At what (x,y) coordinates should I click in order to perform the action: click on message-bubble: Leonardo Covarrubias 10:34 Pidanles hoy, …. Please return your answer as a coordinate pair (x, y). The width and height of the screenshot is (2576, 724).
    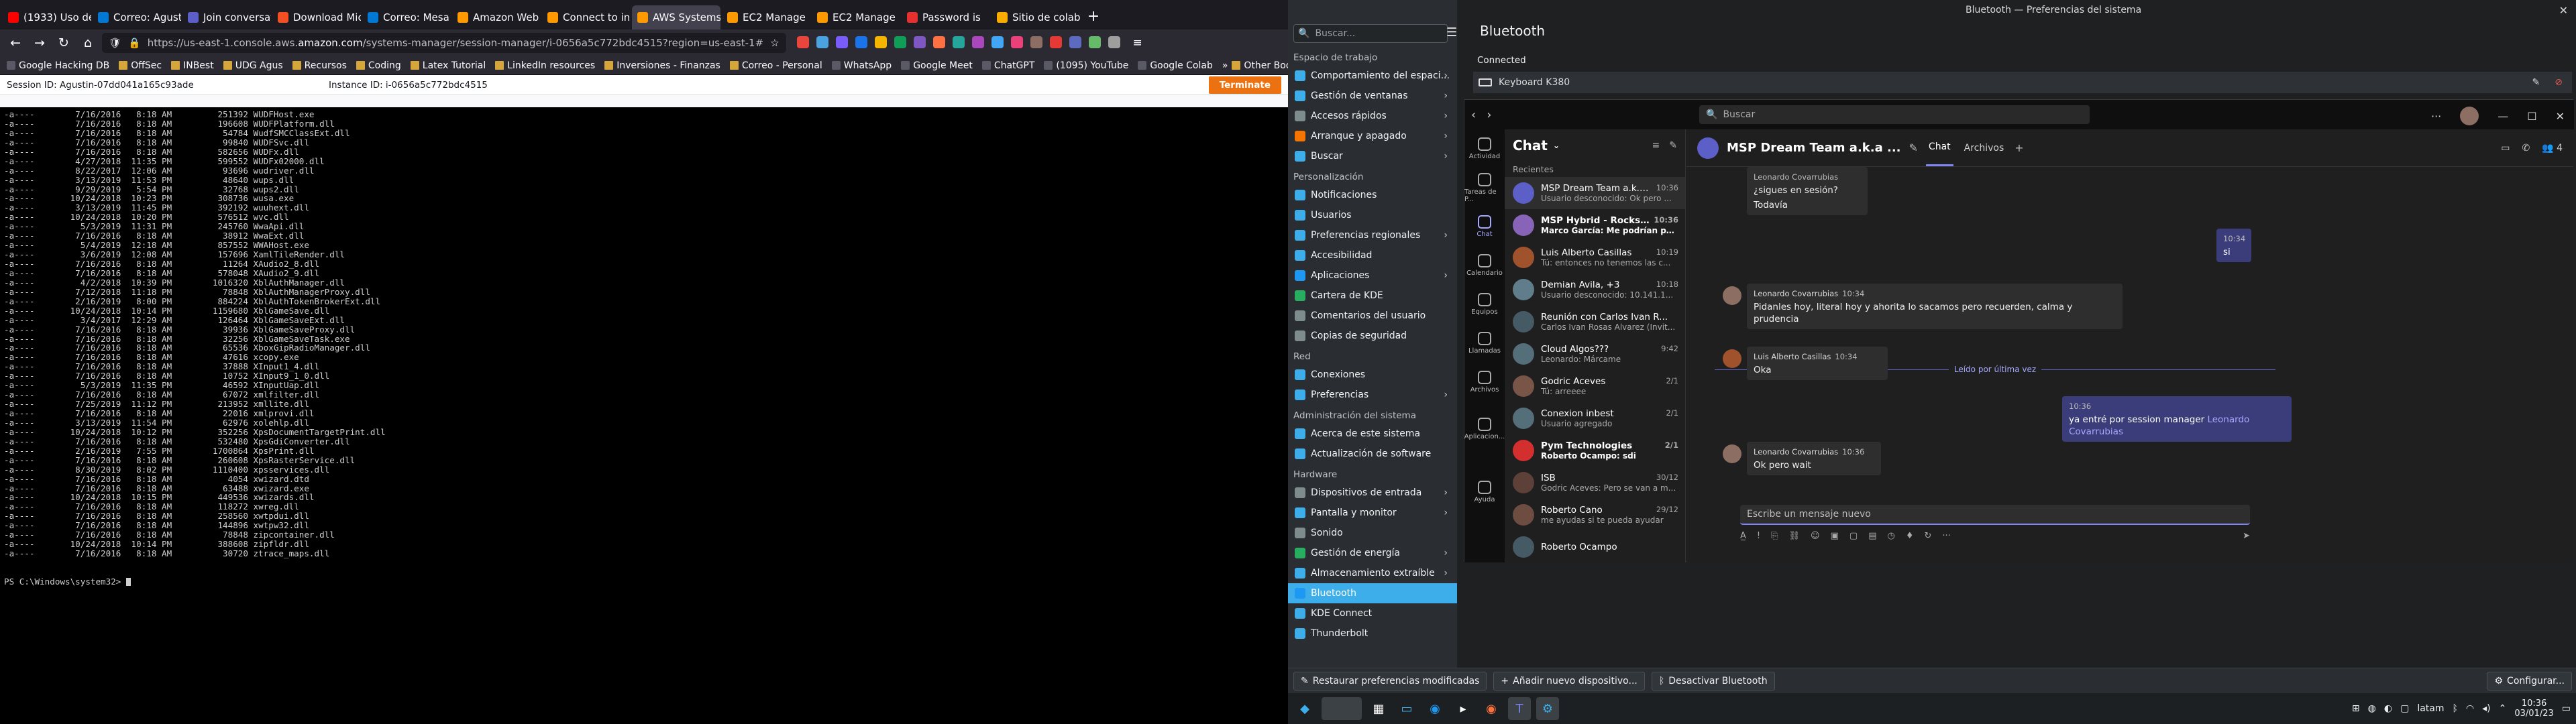
    Looking at the image, I should click on (1935, 306).